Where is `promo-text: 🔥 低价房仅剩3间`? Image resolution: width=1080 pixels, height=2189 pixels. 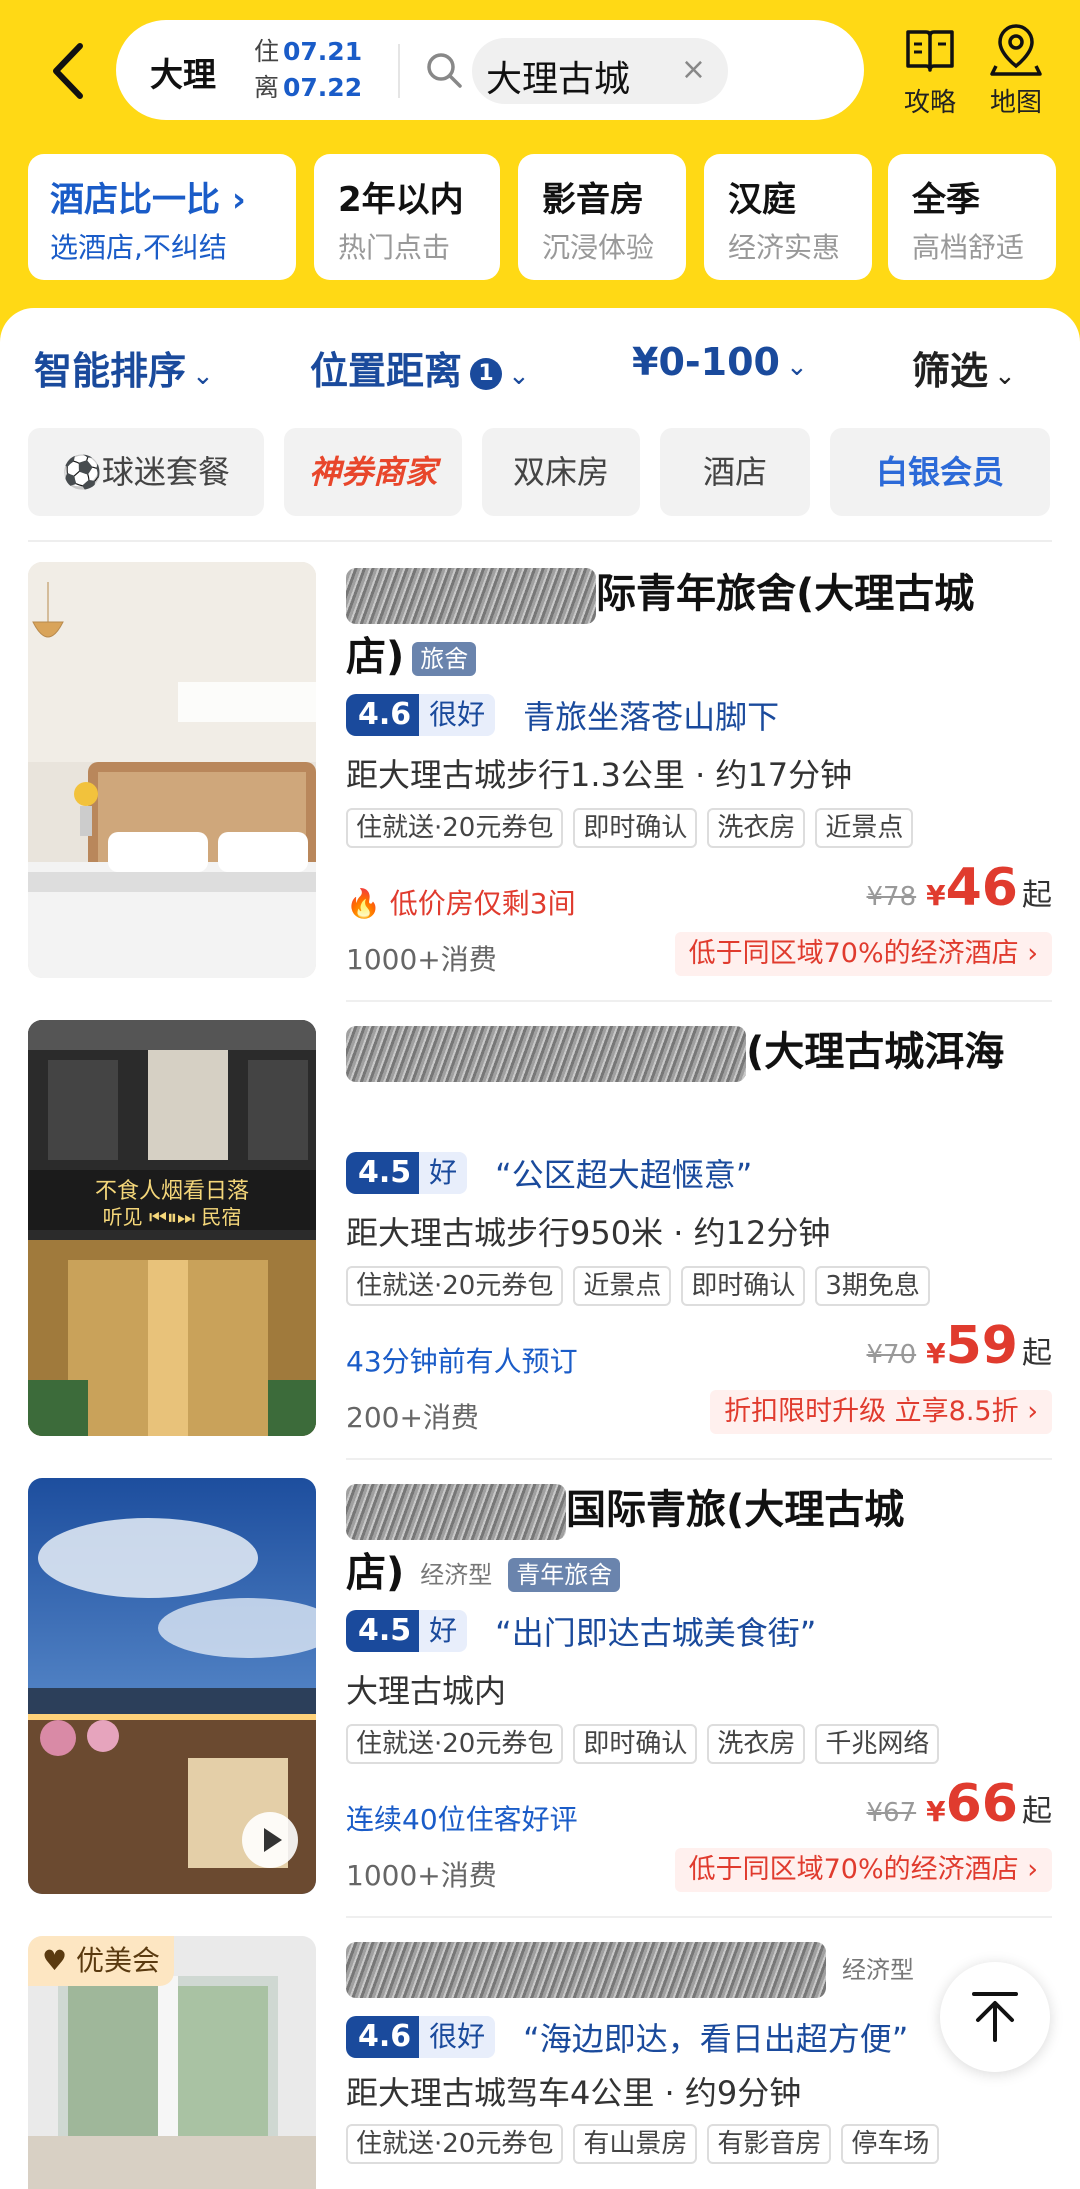
promo-text: 🔥 低价房仅剩3间 is located at coordinates (461, 902).